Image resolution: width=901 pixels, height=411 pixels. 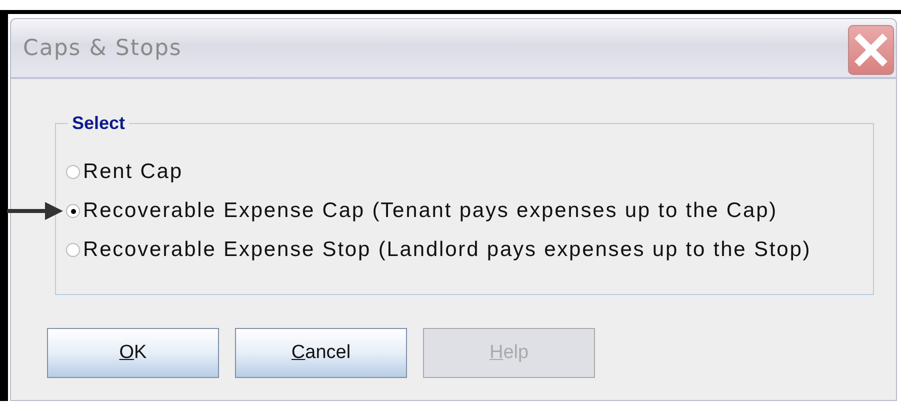 What do you see at coordinates (447, 250) in the screenshot?
I see `option-label: Recoverable Expense Stop (Landlord pays expenses up to the Stop)` at bounding box center [447, 250].